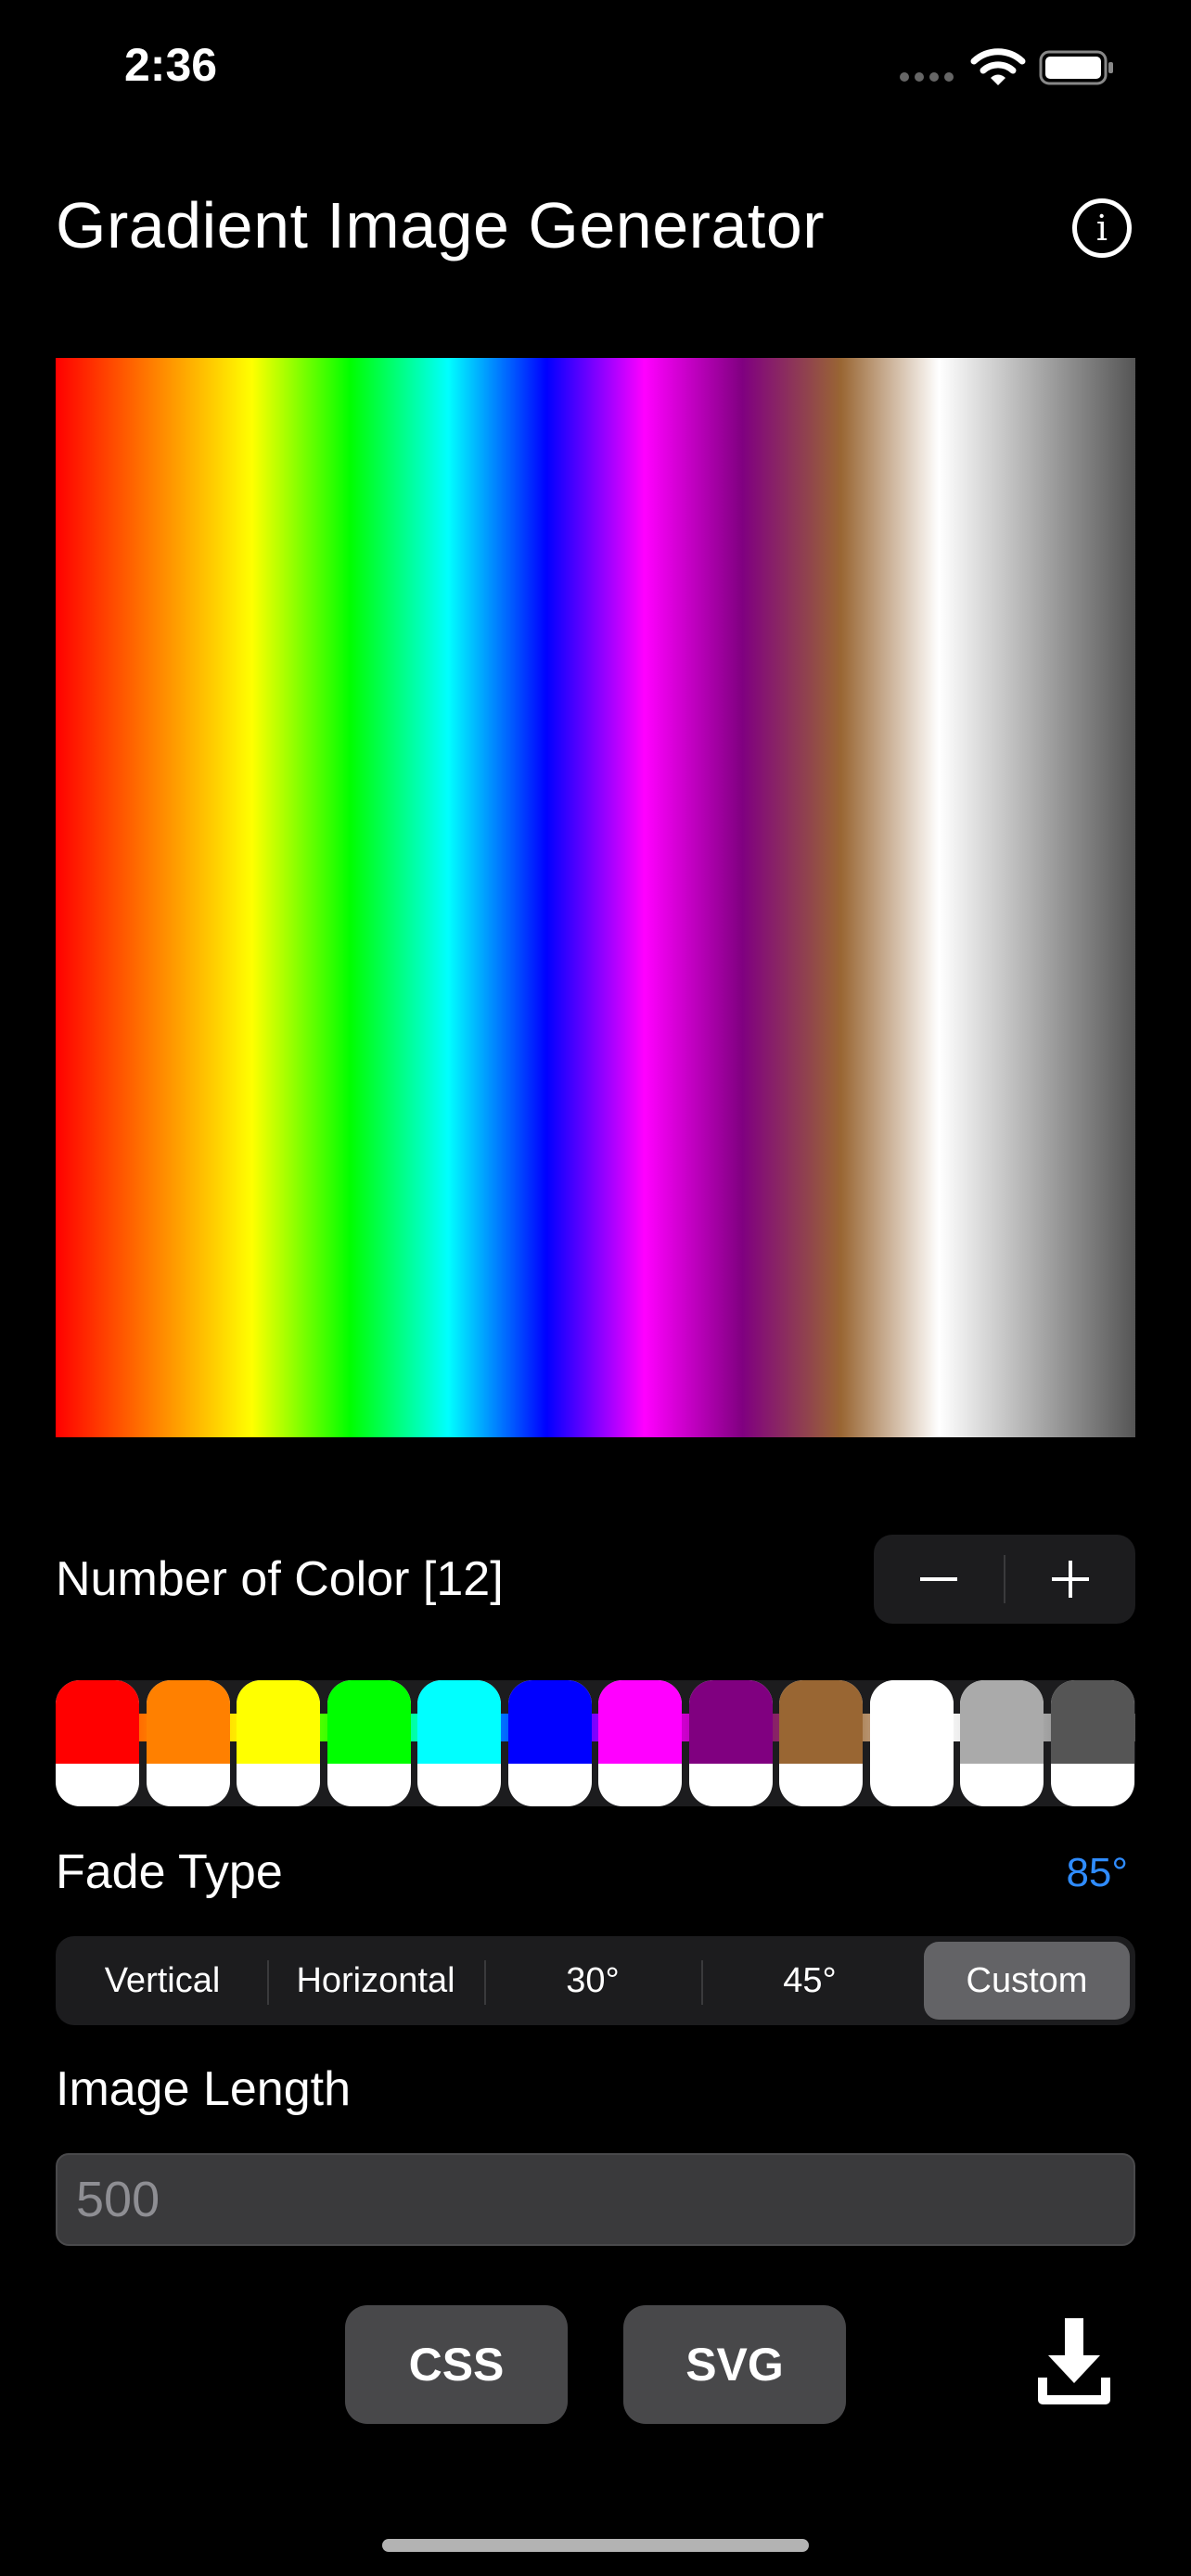  Describe the element at coordinates (595, 2199) in the screenshot. I see `image-length-input` at that location.